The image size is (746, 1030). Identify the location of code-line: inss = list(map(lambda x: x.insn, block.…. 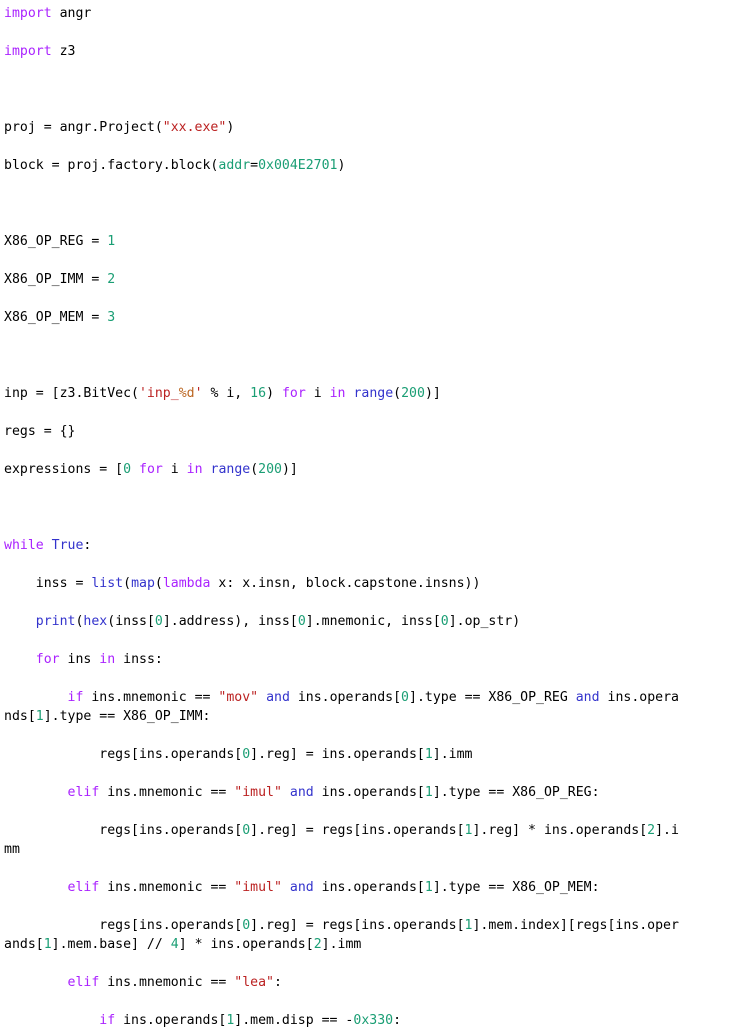
(344, 583).